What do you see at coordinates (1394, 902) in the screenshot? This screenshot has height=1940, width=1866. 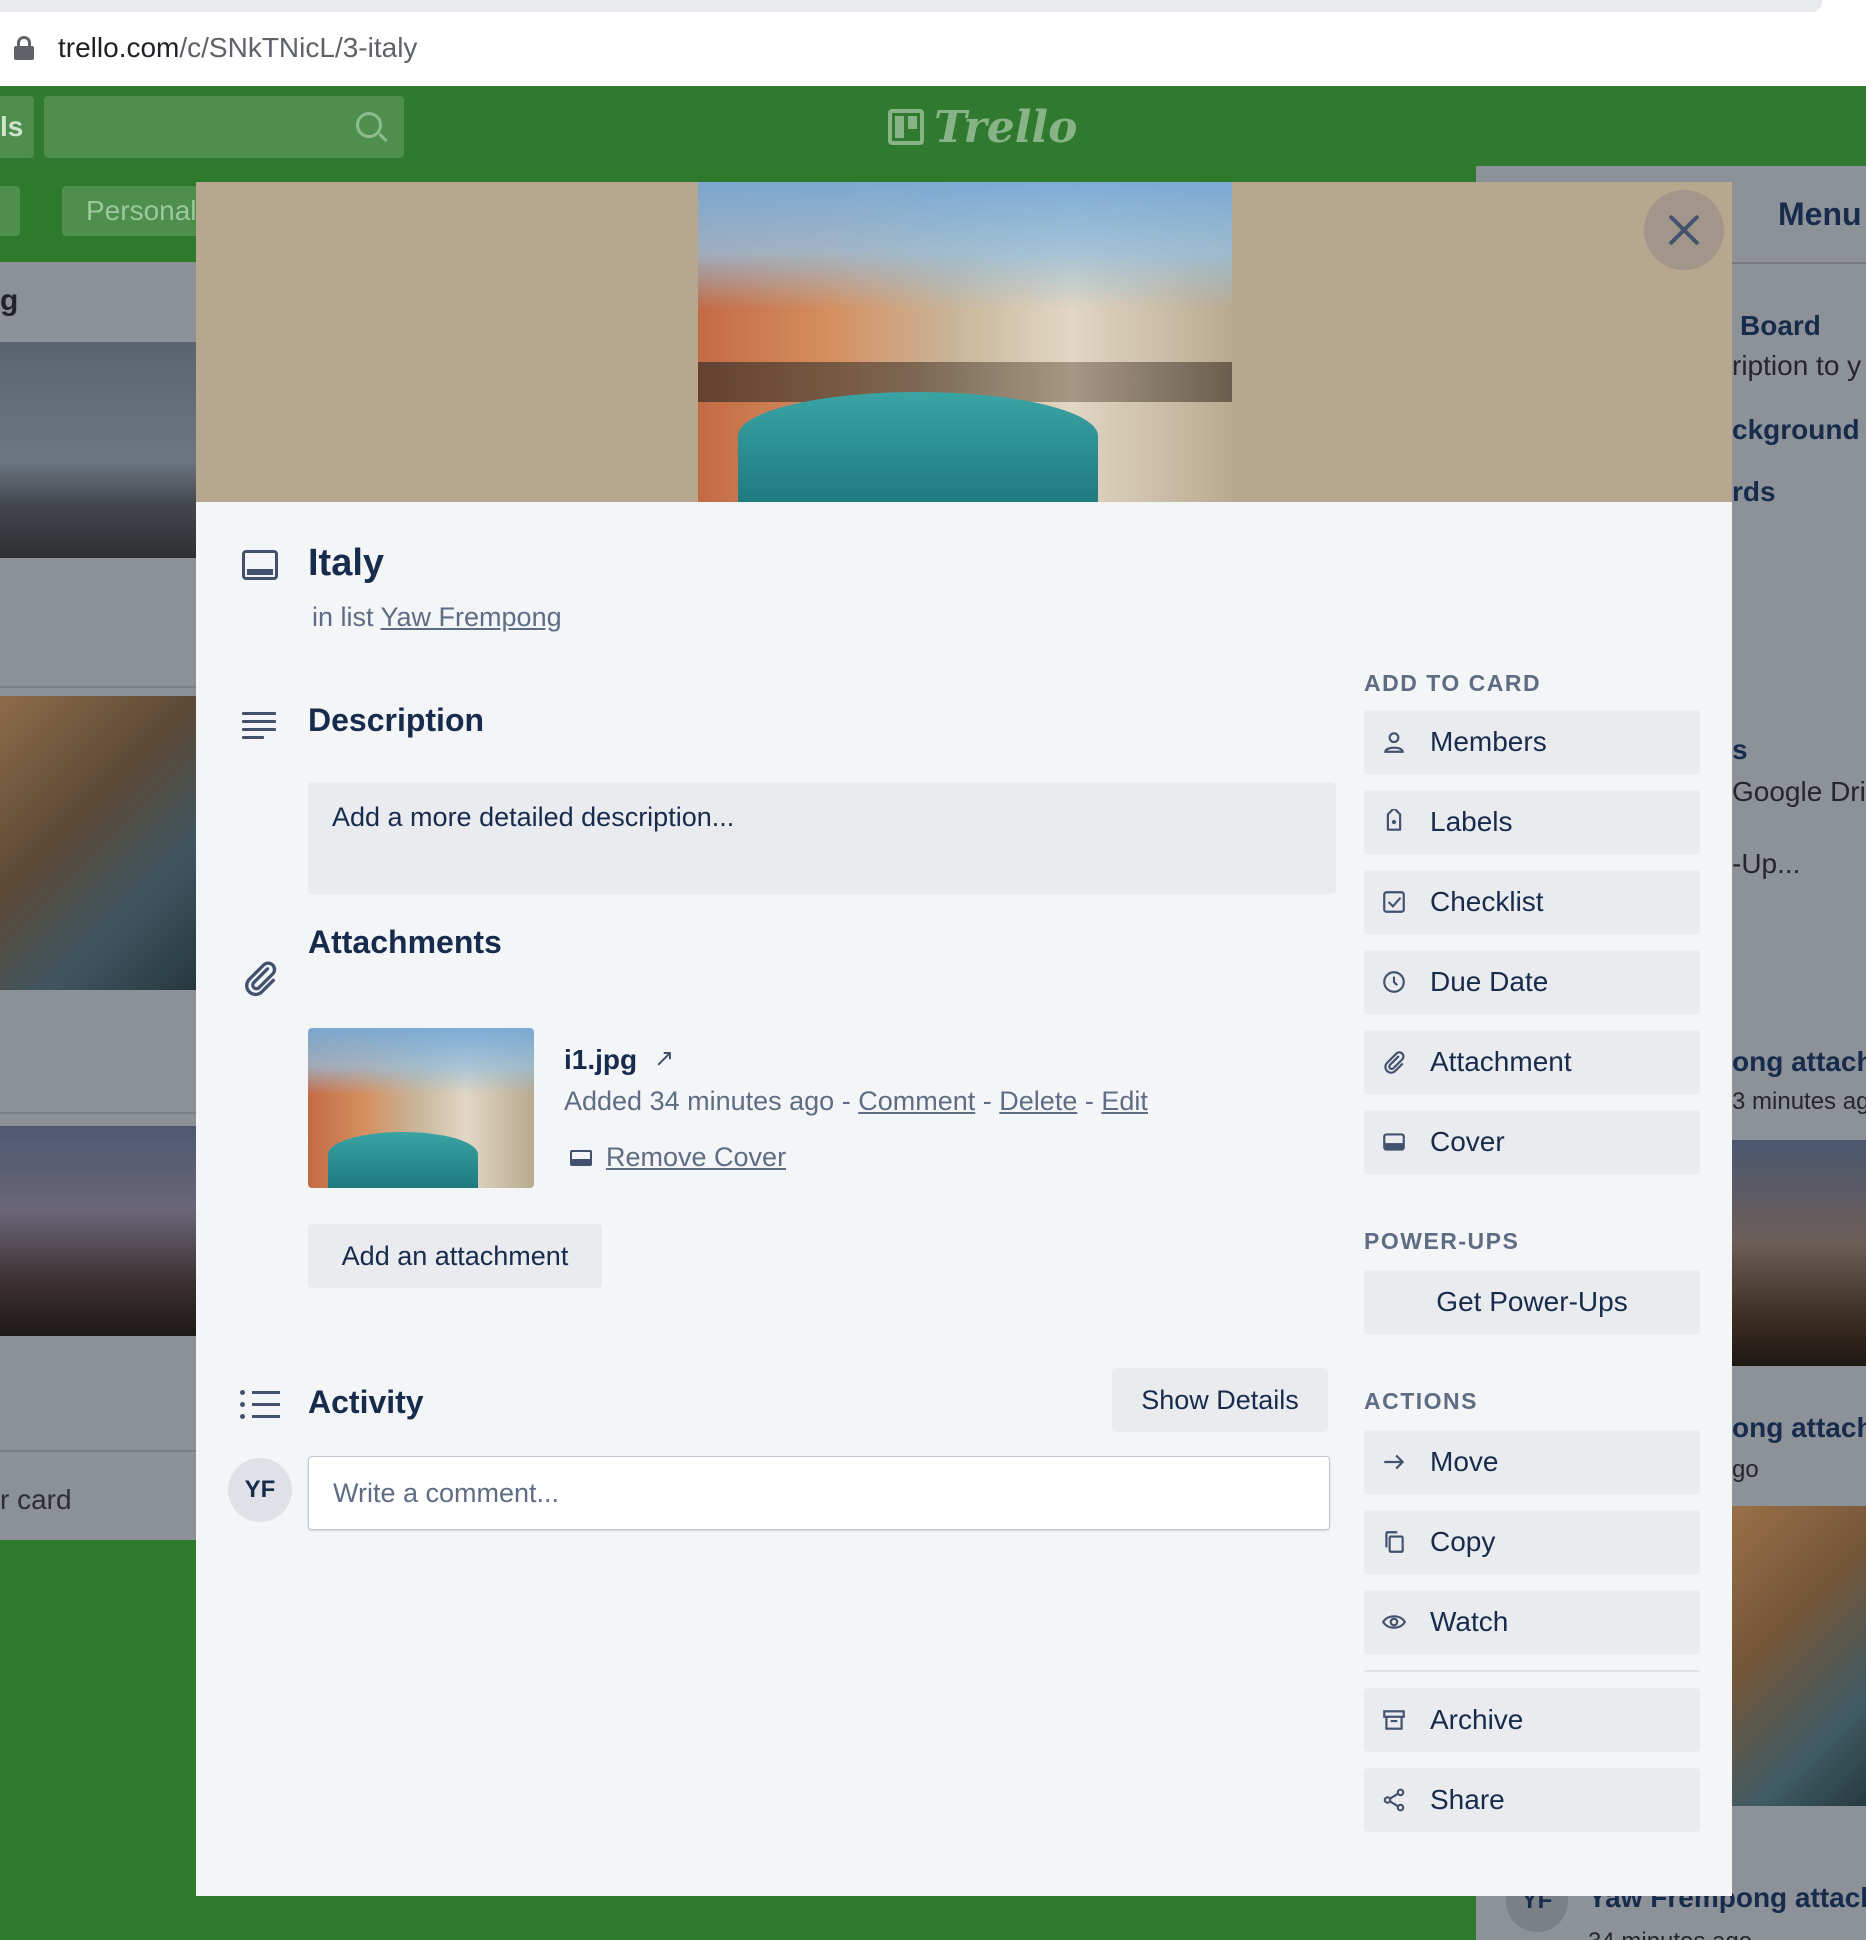 I see `checklist-icon` at bounding box center [1394, 902].